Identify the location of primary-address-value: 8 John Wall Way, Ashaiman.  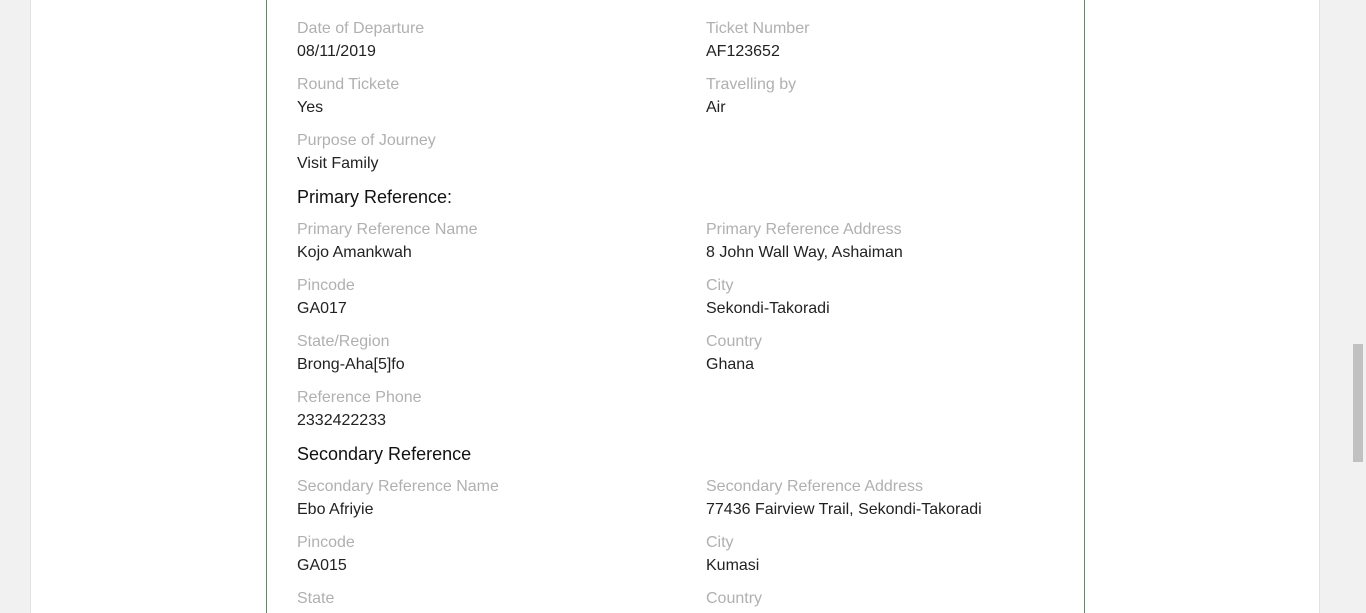
(804, 252).